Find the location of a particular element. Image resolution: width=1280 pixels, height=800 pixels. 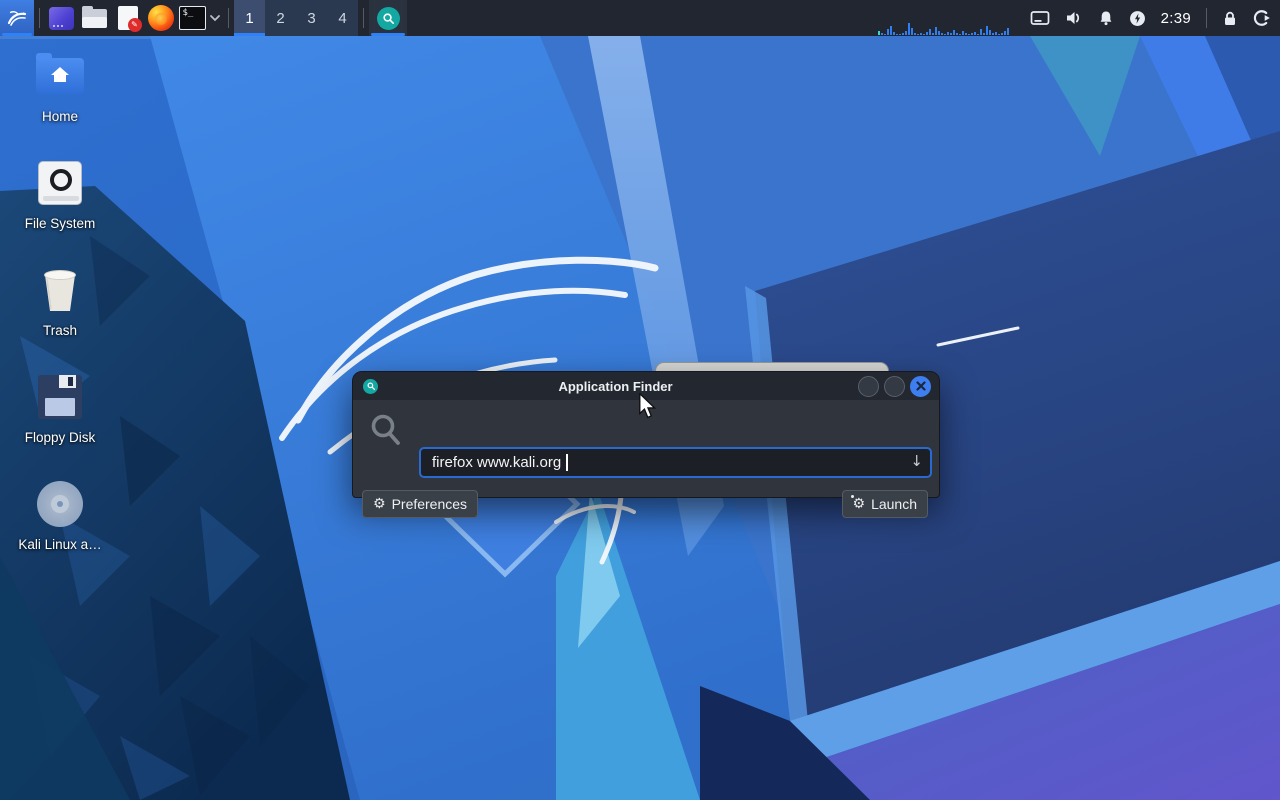

firefox-icon is located at coordinates (160, 18).